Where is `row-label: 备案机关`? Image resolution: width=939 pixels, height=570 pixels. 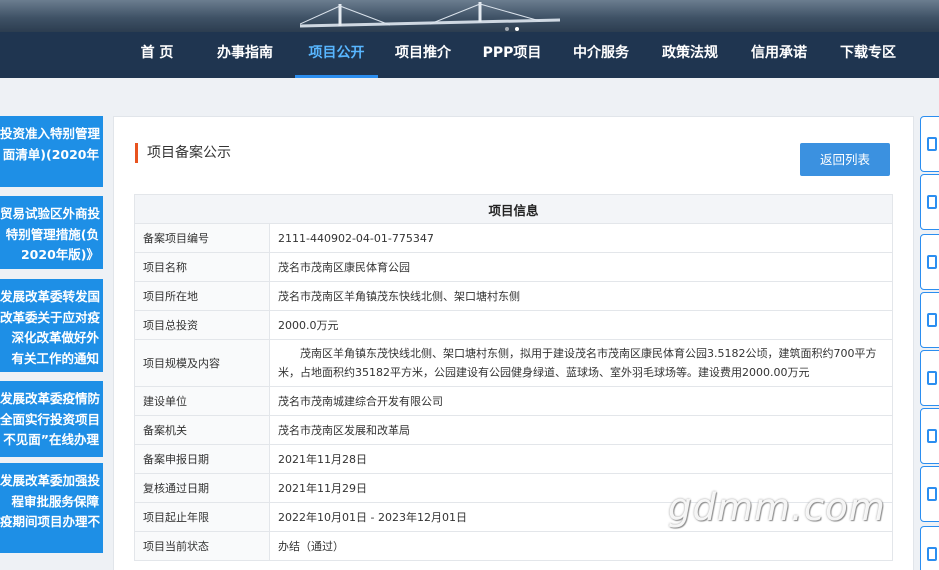 row-label: 备案机关 is located at coordinates (202, 430).